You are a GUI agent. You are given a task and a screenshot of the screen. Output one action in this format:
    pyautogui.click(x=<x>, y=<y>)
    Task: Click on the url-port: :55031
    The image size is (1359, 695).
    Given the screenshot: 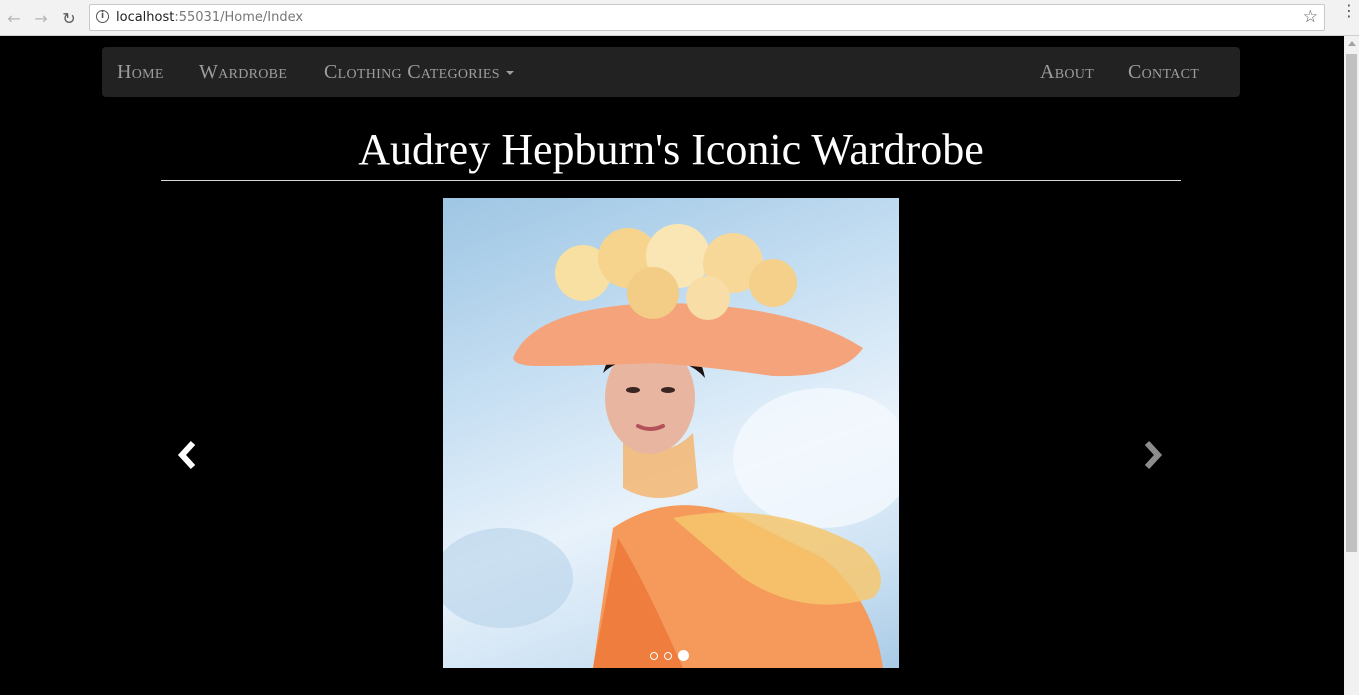 What is the action you would take?
    pyautogui.click(x=197, y=17)
    